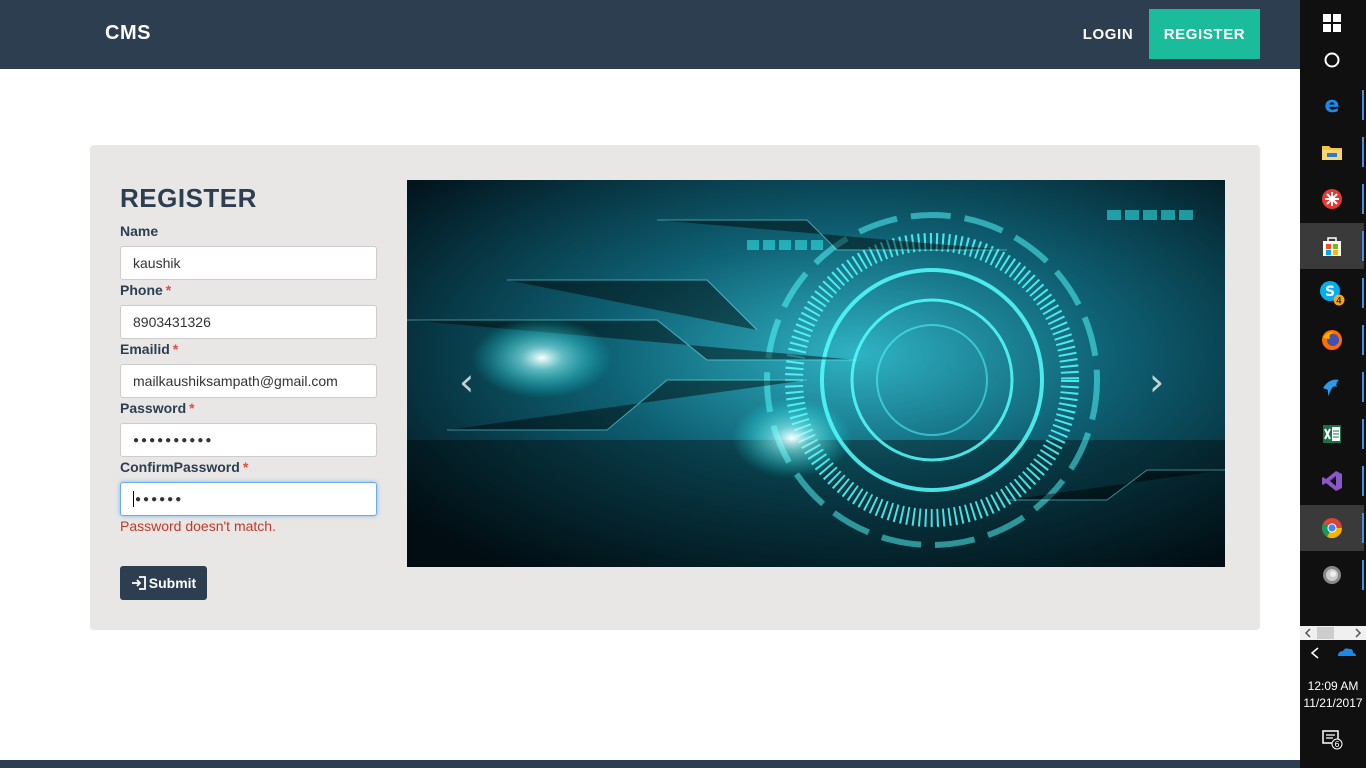 The width and height of the screenshot is (1366, 768). What do you see at coordinates (1332, 340) in the screenshot?
I see `firefox-icon` at bounding box center [1332, 340].